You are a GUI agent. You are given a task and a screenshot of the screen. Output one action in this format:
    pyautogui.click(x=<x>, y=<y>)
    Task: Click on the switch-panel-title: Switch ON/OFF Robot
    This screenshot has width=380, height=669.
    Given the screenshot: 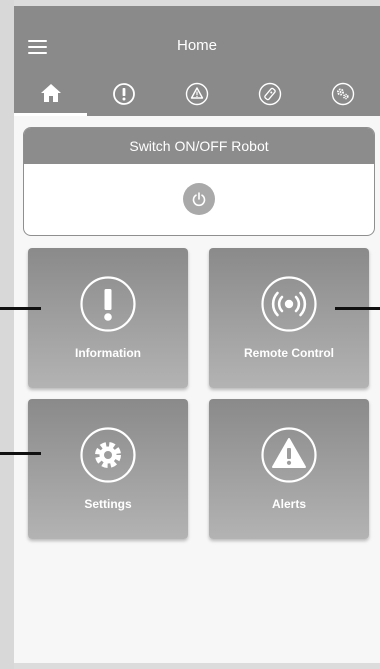 What is the action you would take?
    pyautogui.click(x=199, y=146)
    